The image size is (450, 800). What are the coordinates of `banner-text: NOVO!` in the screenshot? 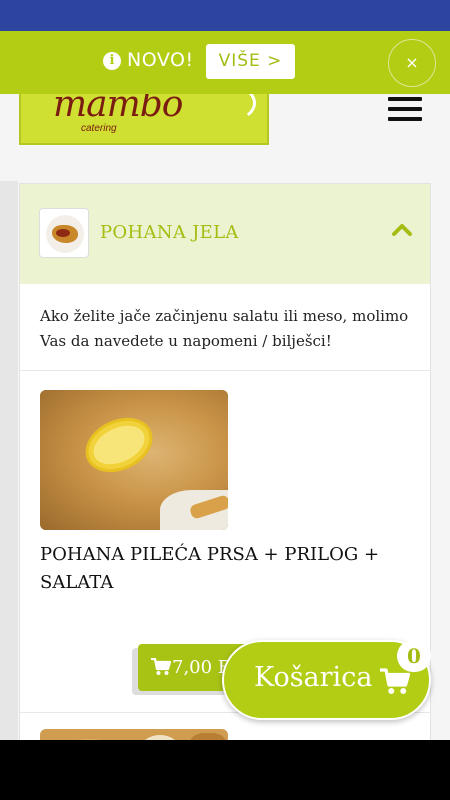 It's located at (160, 60).